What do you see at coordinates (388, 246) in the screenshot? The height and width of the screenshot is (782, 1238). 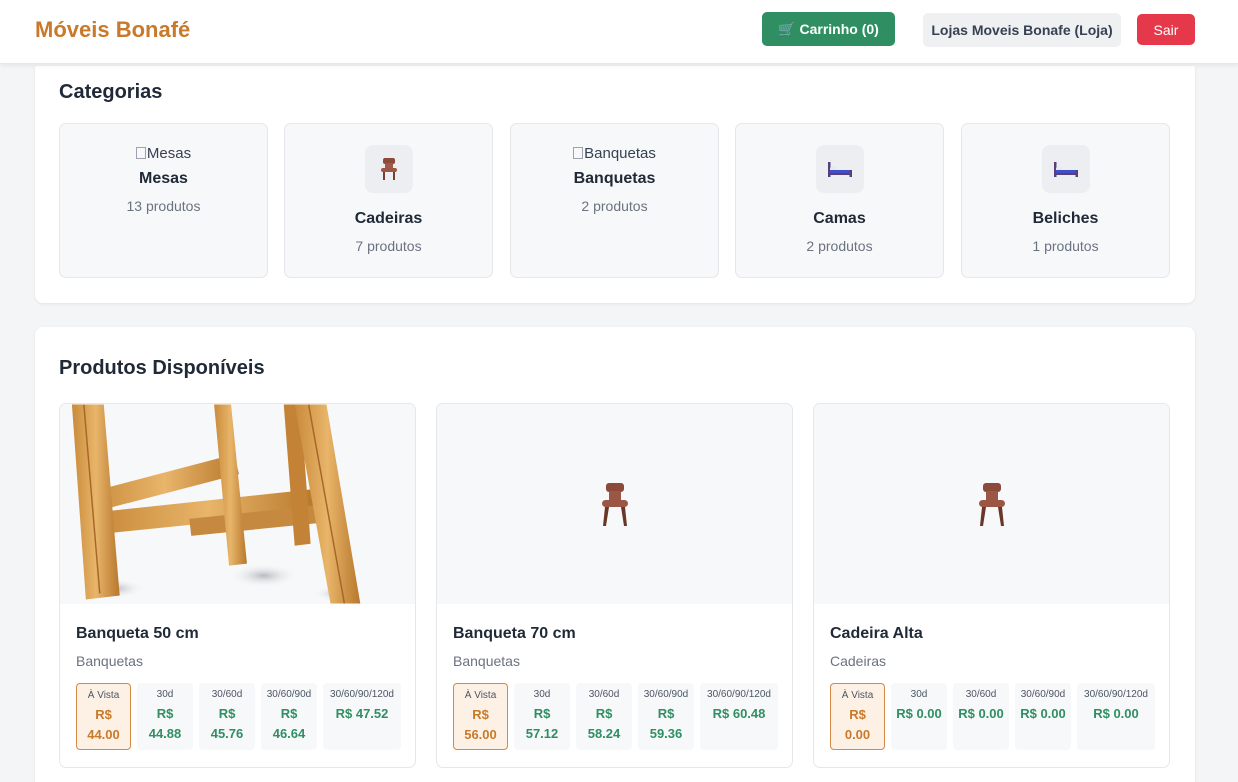 I see `category-count: 7 produtos` at bounding box center [388, 246].